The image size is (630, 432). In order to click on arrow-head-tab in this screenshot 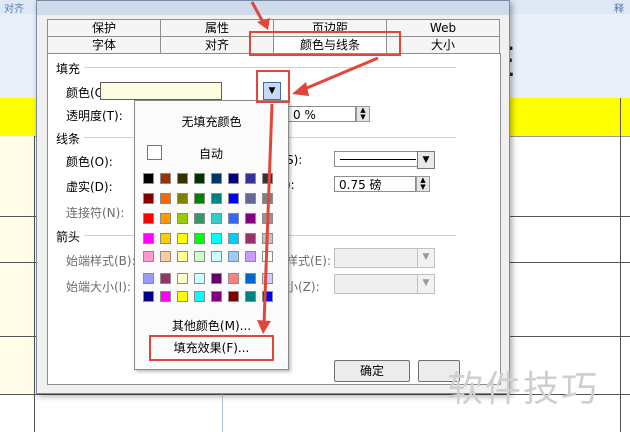, I will do `click(263, 24)`.